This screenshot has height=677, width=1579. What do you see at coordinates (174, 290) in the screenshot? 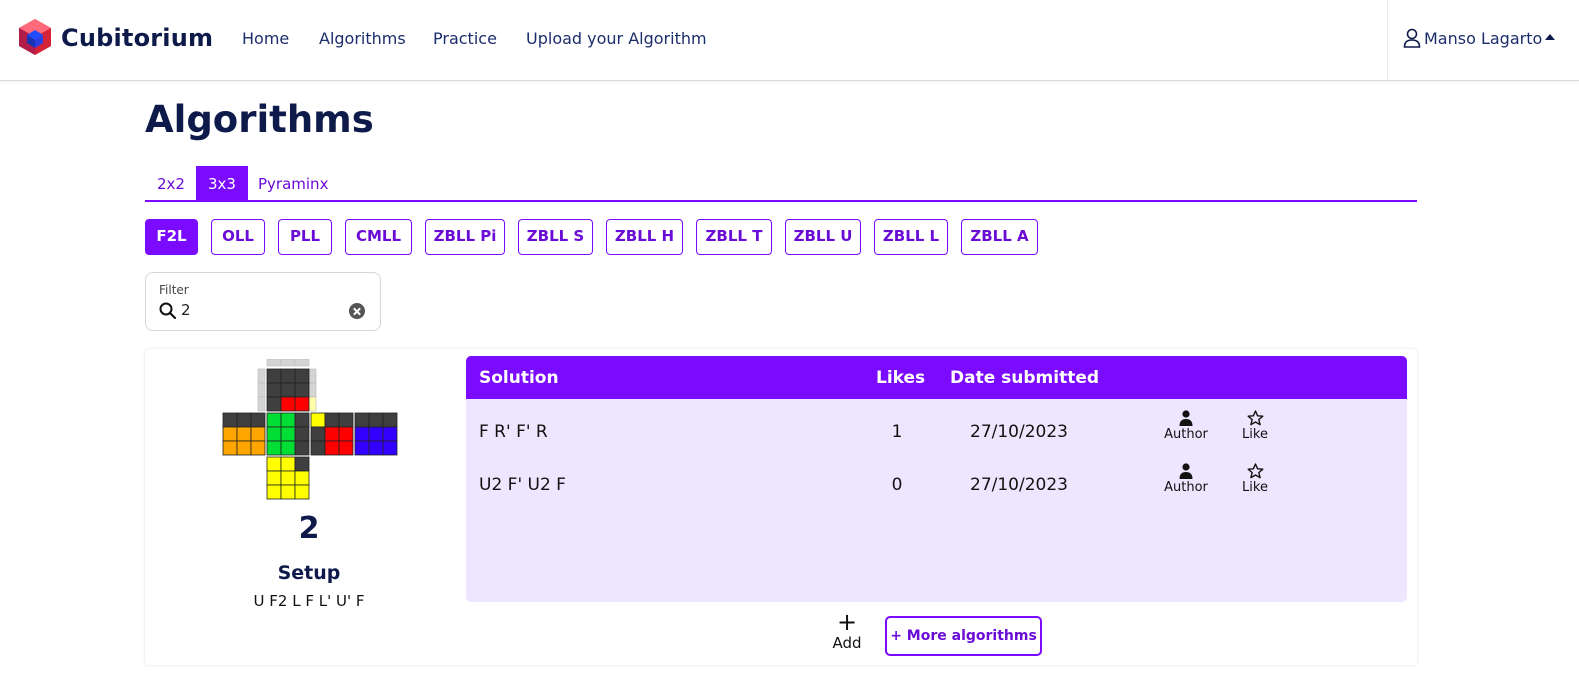
I see `filter-label: Filter` at bounding box center [174, 290].